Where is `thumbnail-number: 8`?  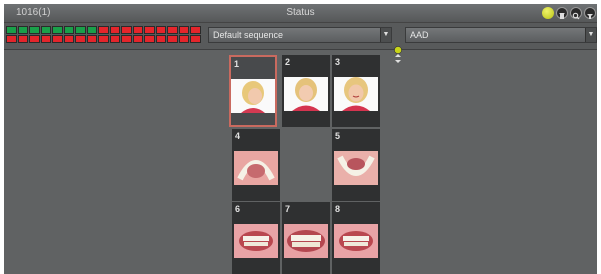
thumbnail-number: 8 is located at coordinates (338, 209).